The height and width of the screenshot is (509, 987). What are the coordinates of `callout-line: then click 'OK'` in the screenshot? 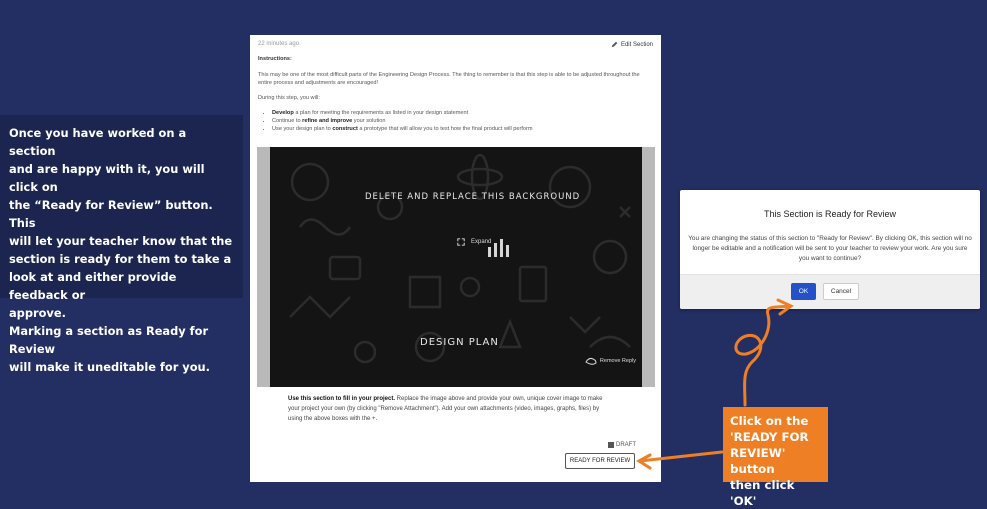 It's located at (762, 493).